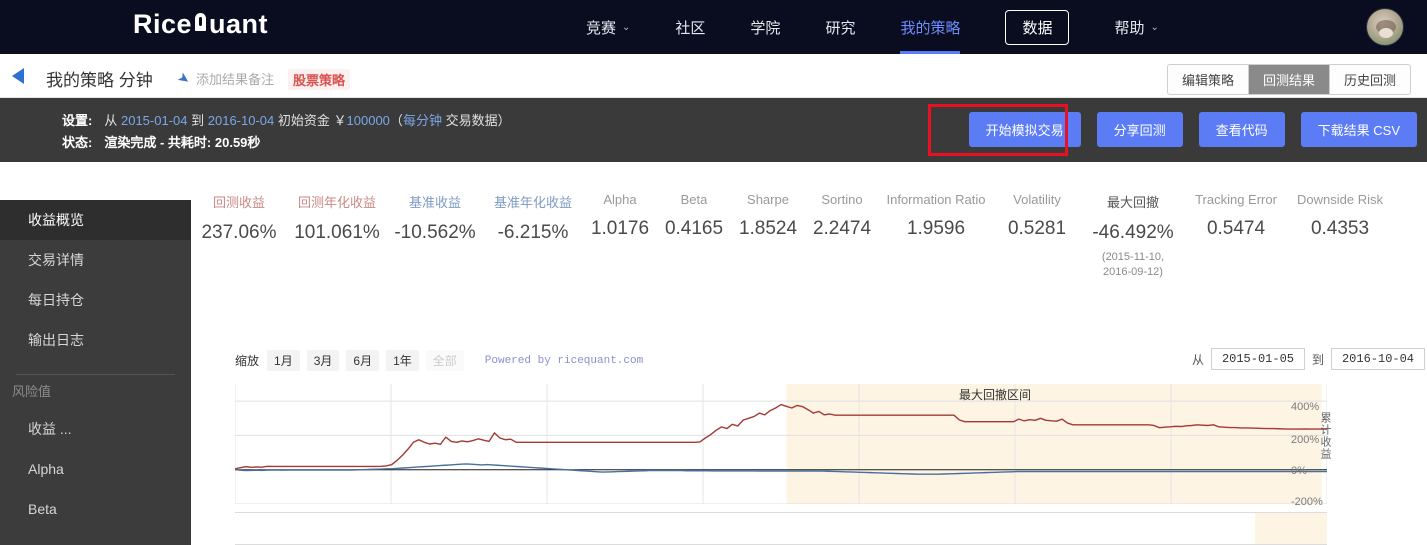 This screenshot has height=545, width=1427. What do you see at coordinates (768, 228) in the screenshot?
I see `metric-value: 1.8524` at bounding box center [768, 228].